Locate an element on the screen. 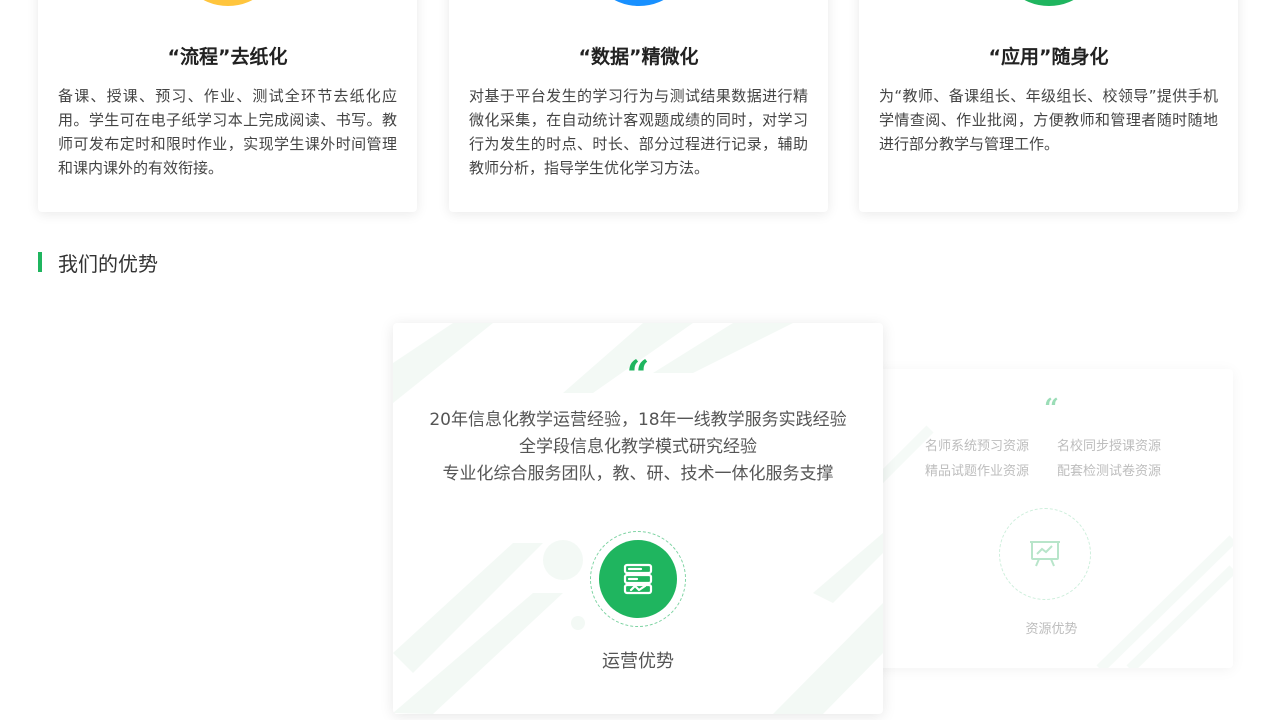  resource-item: 名师系统预习资源 is located at coordinates (977, 446).